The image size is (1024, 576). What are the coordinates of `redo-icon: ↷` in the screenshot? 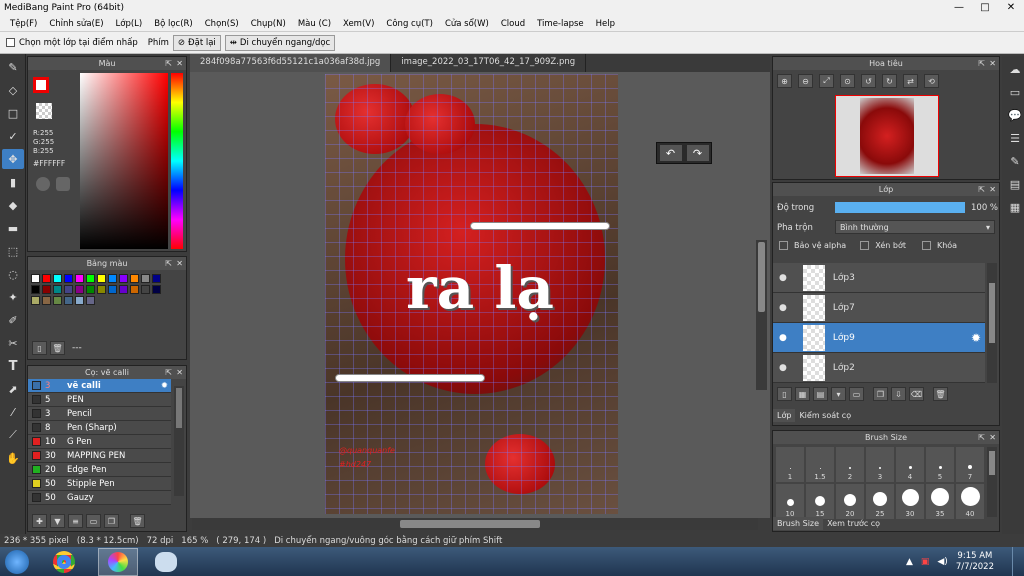 It's located at (697, 153).